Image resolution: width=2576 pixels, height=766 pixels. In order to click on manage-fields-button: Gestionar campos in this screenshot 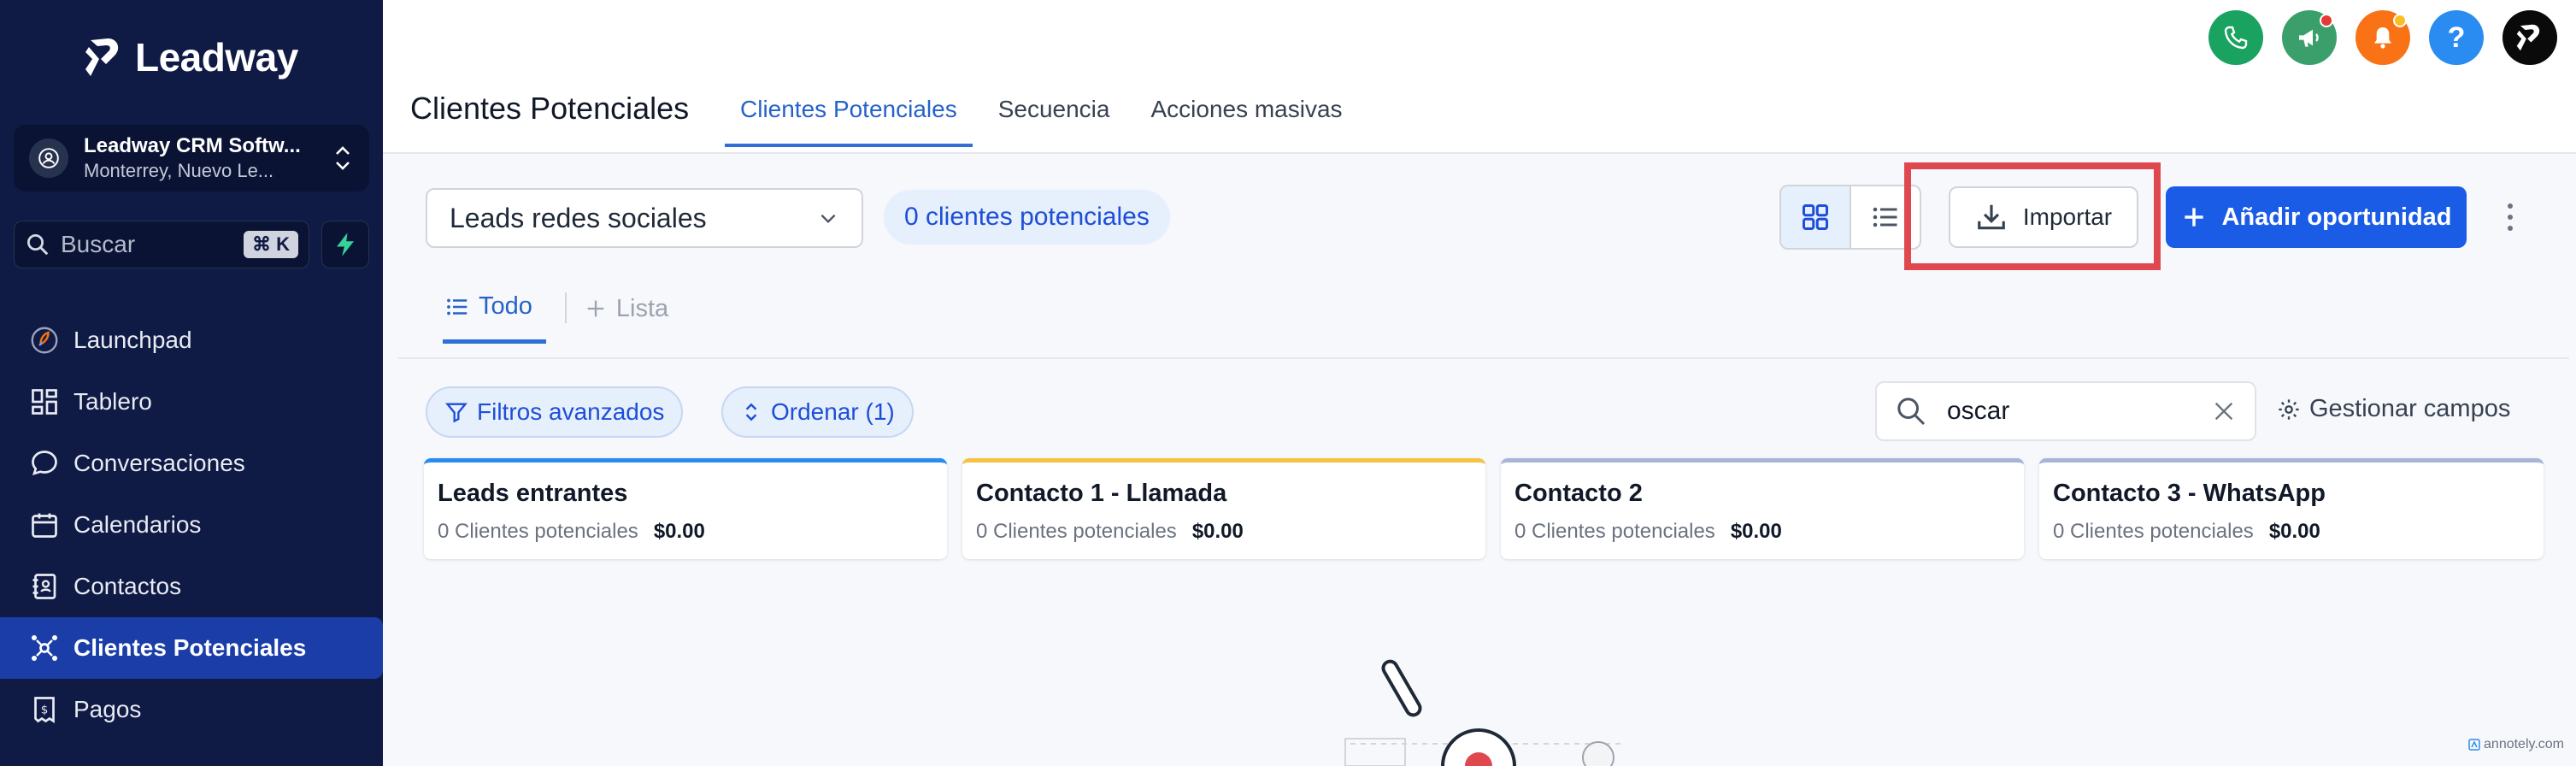, I will do `click(2393, 409)`.